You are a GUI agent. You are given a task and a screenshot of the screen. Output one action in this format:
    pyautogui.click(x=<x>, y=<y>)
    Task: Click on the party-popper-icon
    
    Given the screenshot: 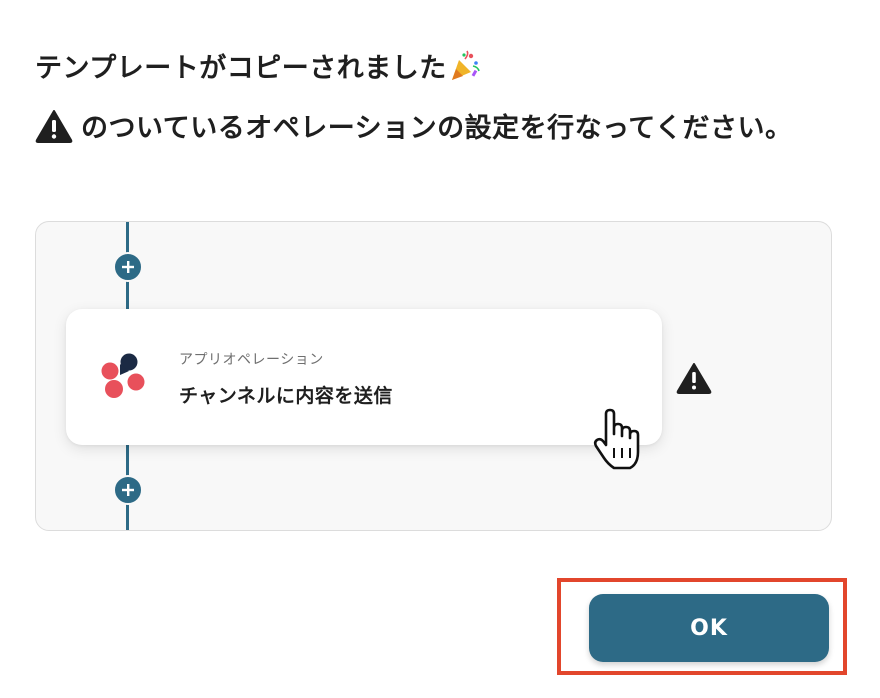 What is the action you would take?
    pyautogui.click(x=465, y=66)
    